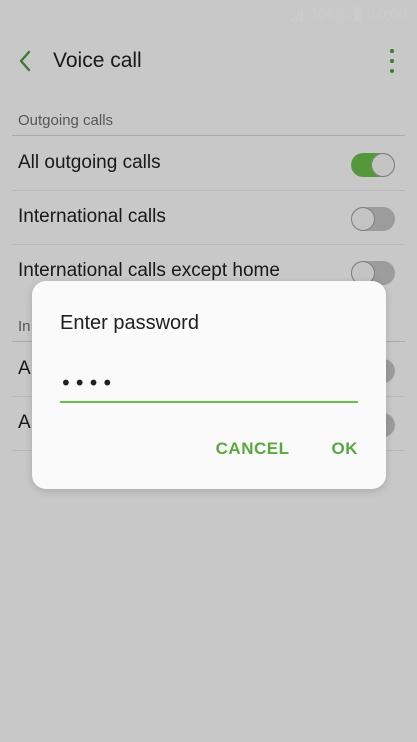  I want to click on dialog-actions: CANCEL OK, so click(287, 449).